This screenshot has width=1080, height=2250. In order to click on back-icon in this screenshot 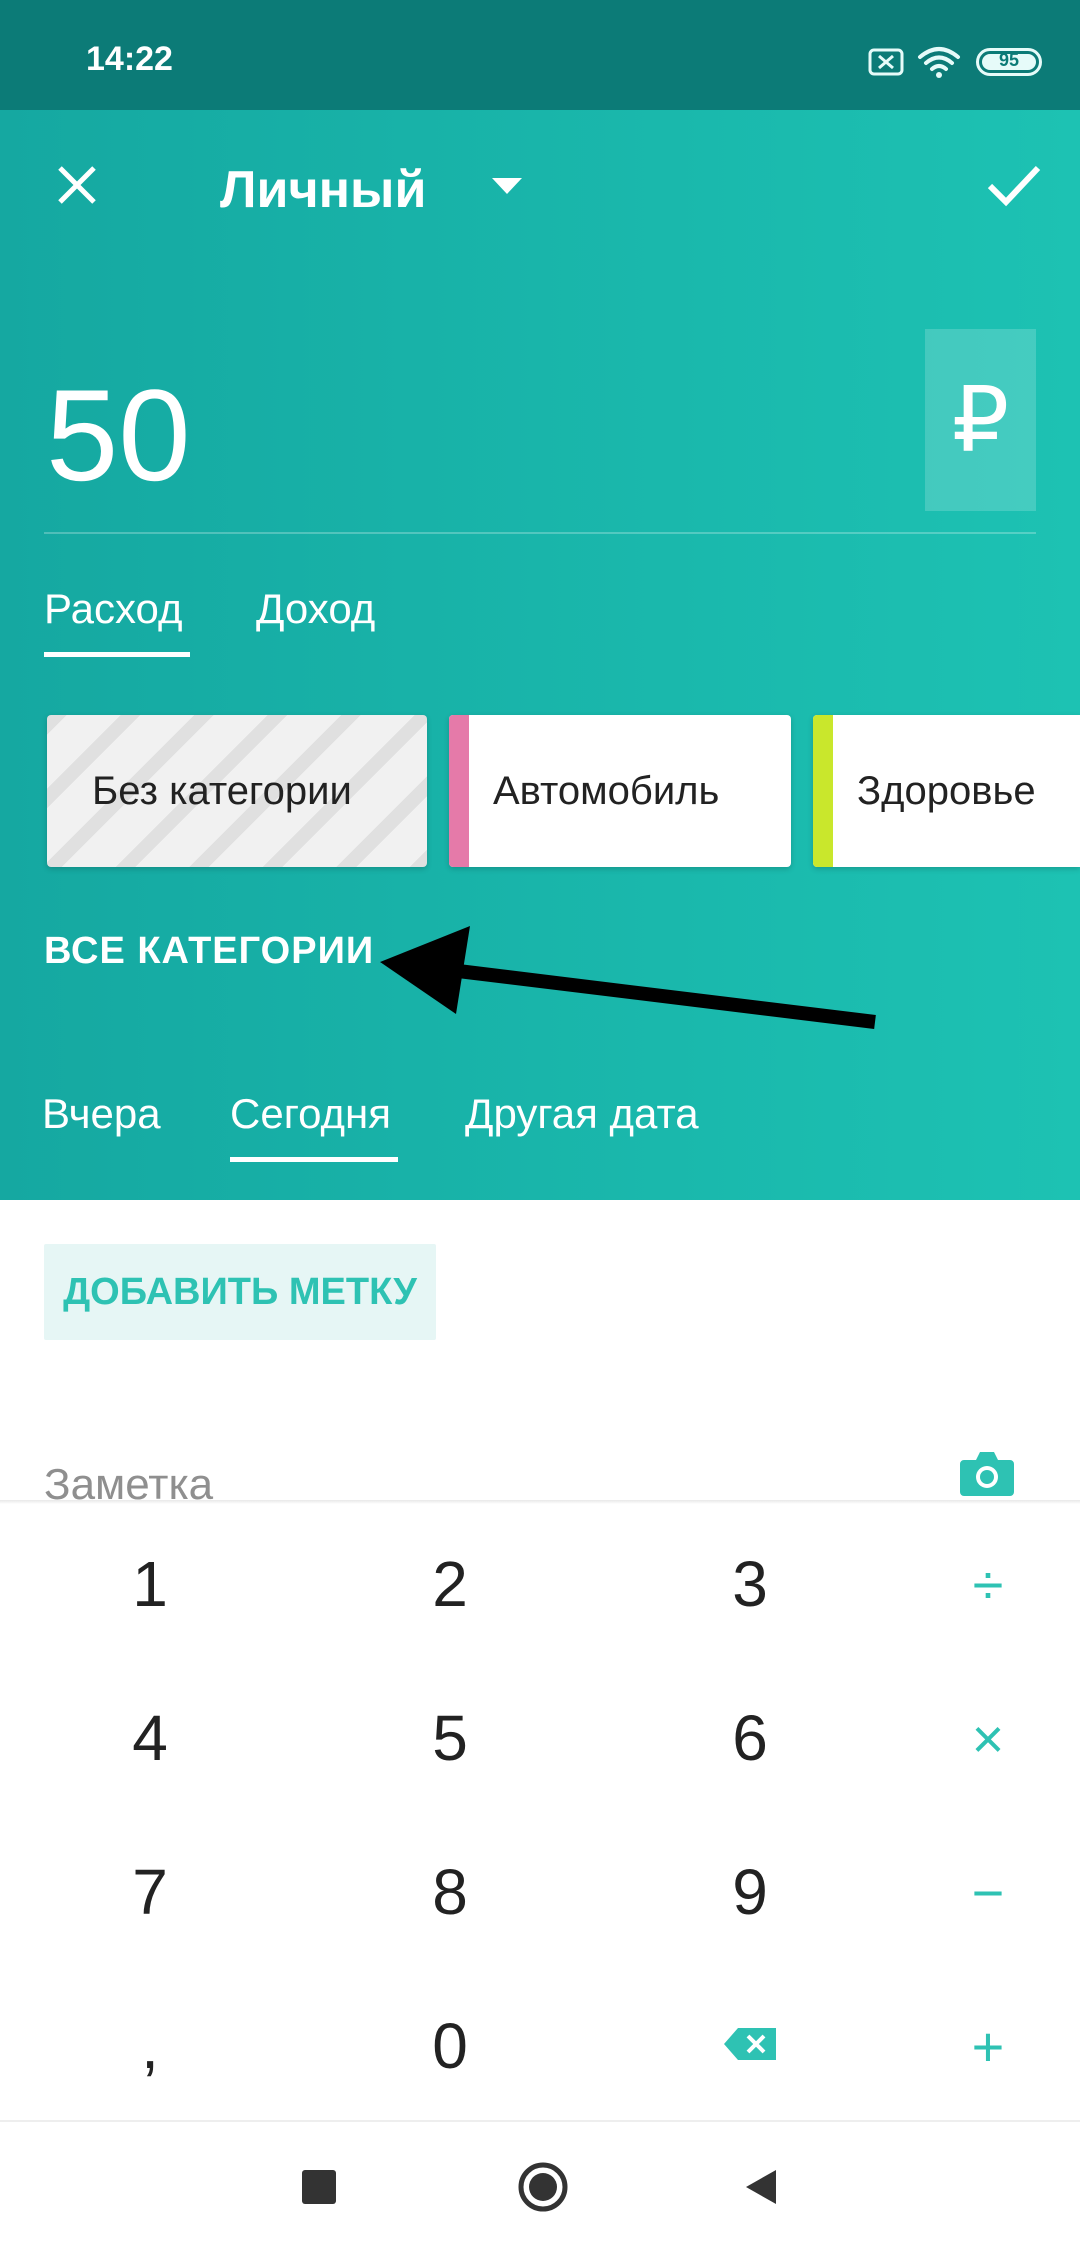, I will do `click(761, 2187)`.